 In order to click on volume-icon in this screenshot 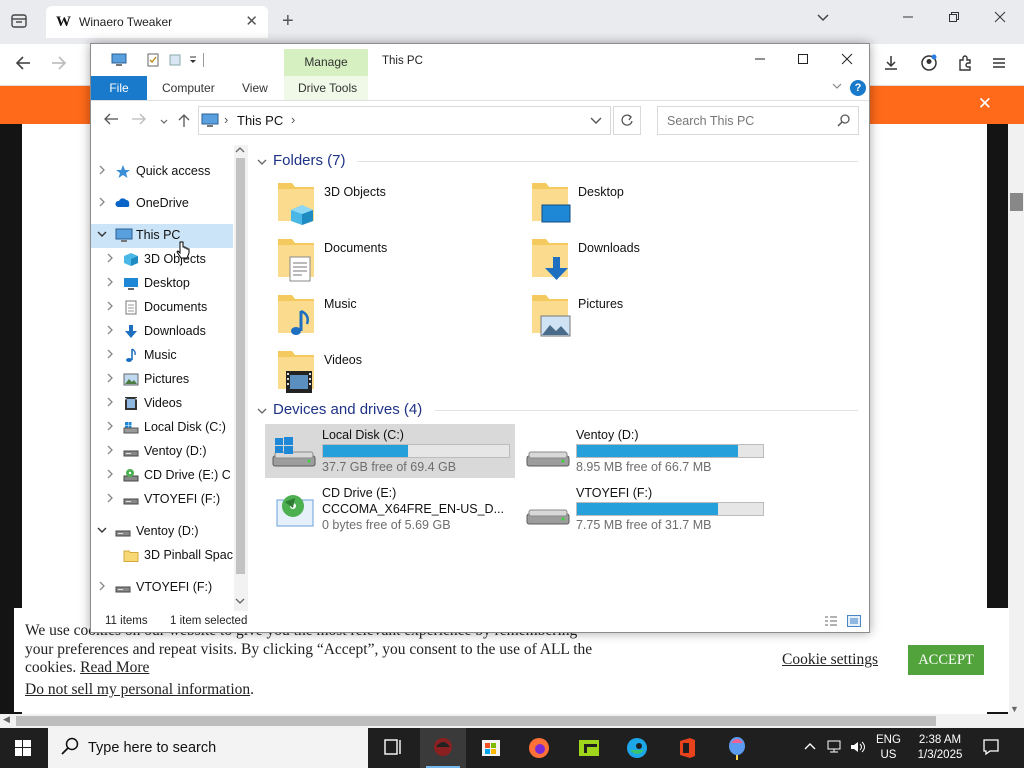, I will do `click(858, 748)`.